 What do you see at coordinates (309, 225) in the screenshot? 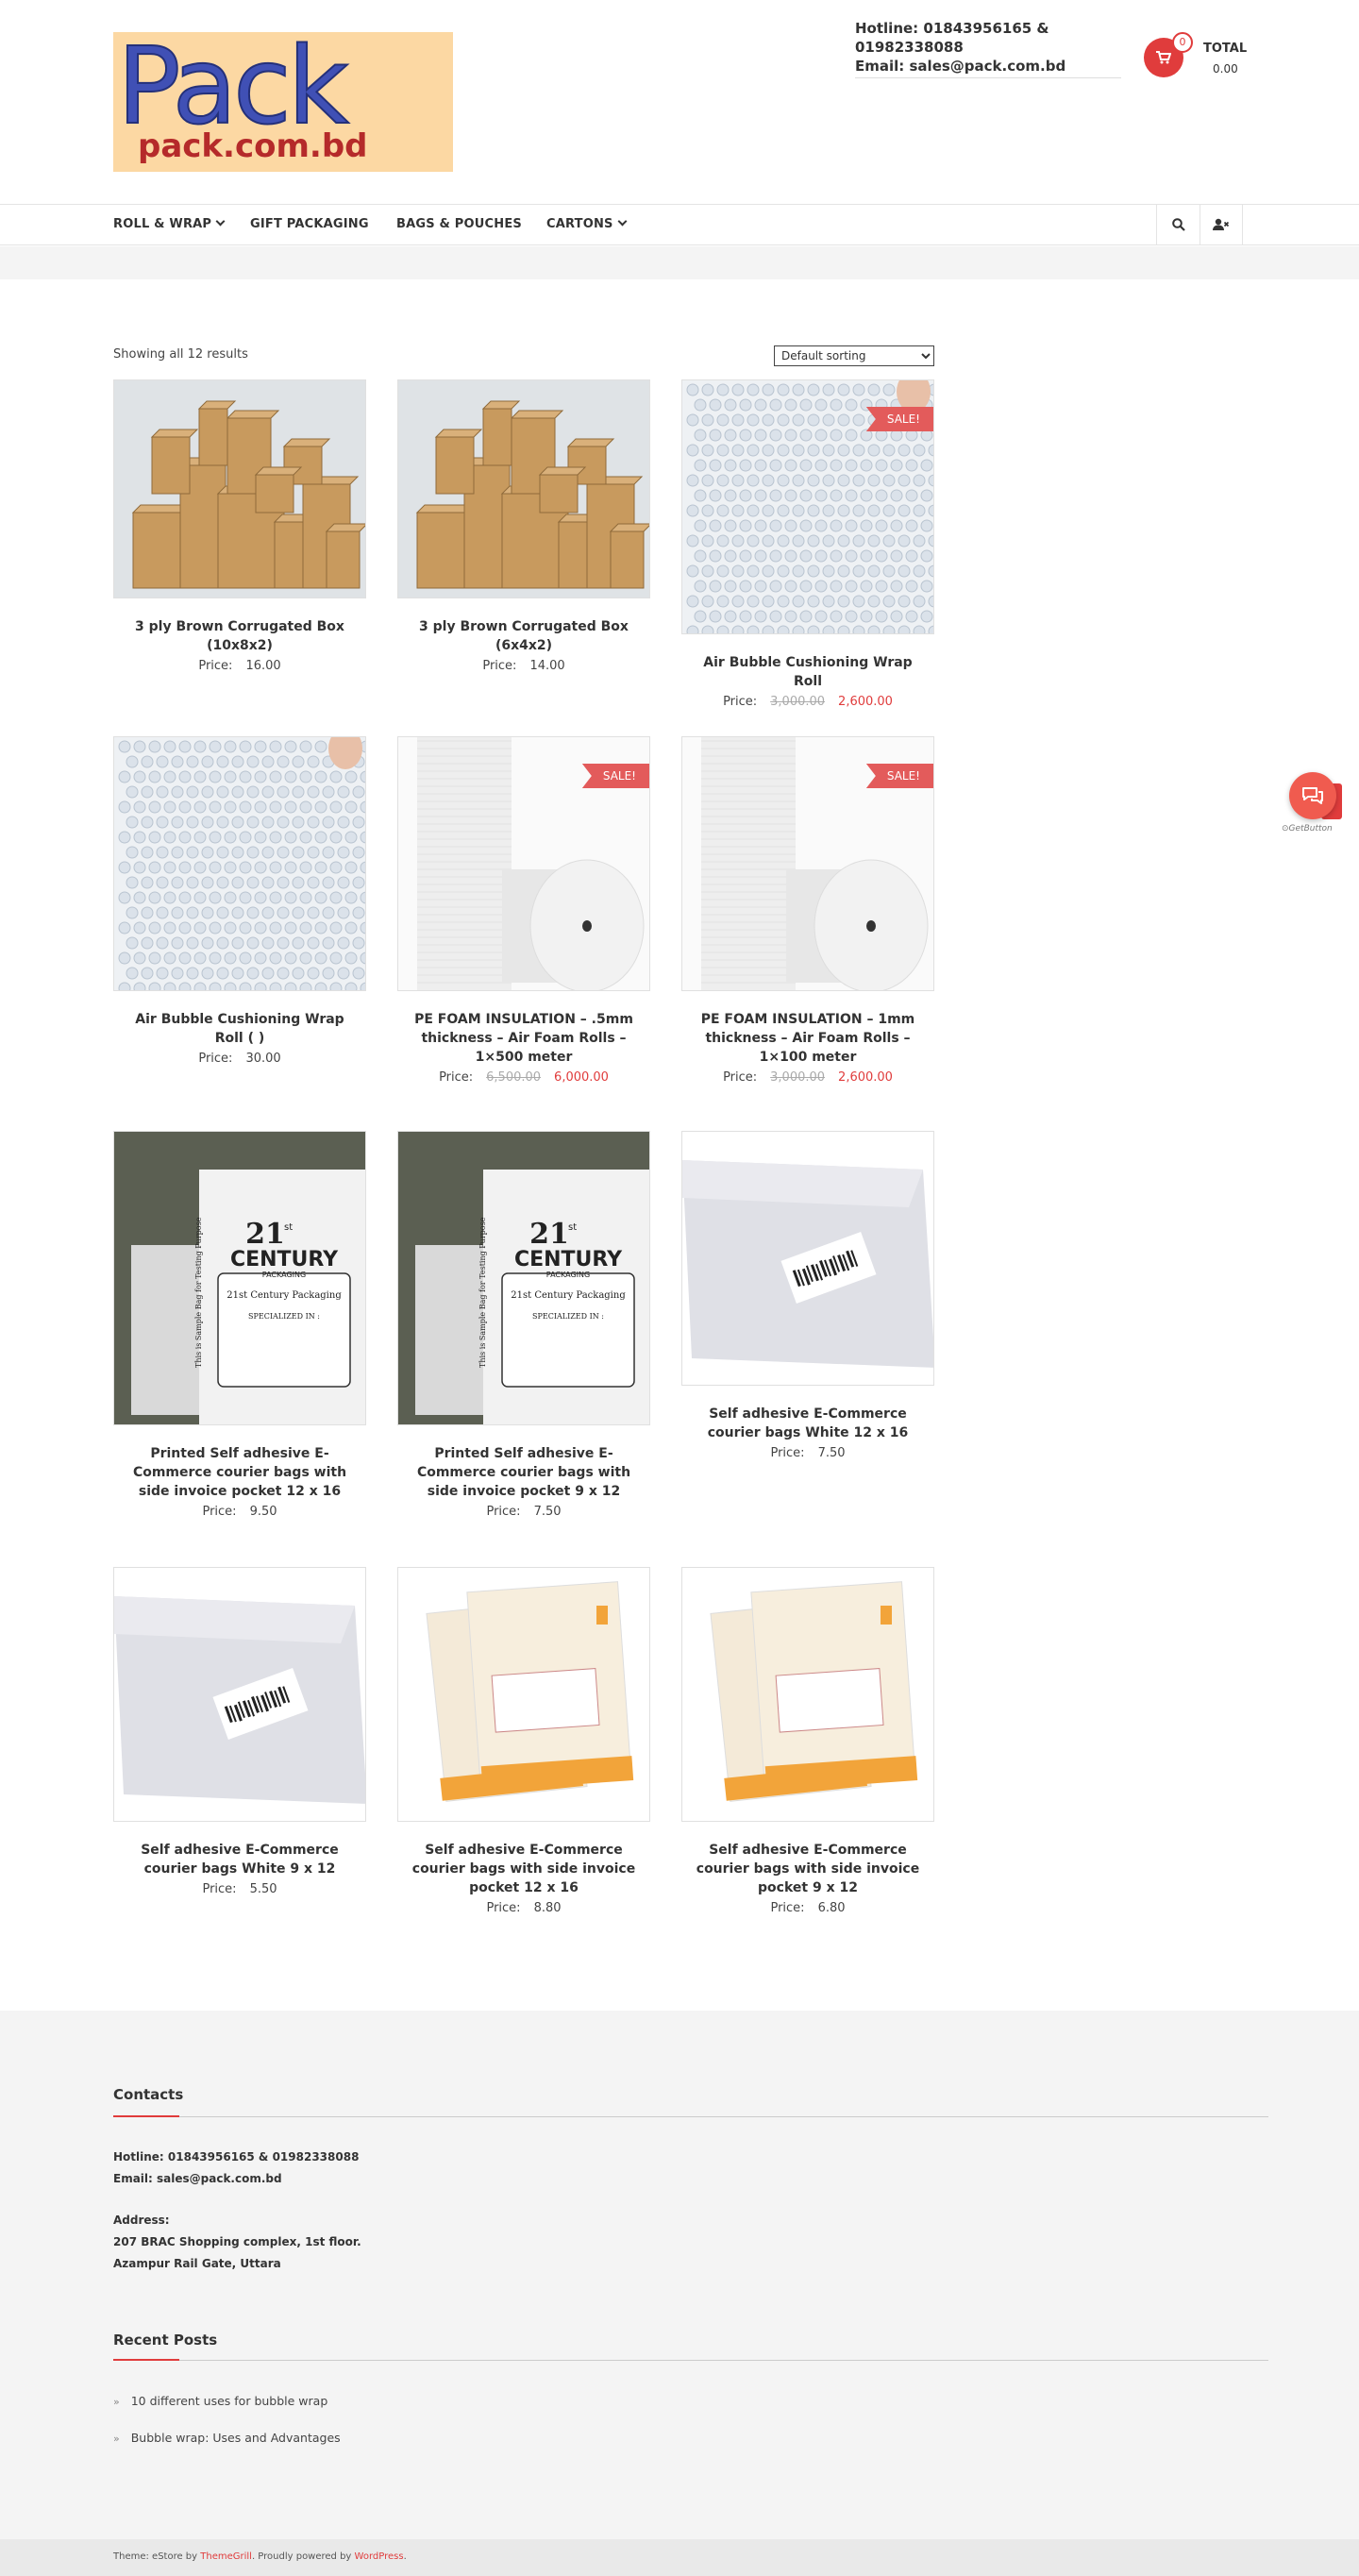
I see `nav-item-gift-packaging: GIFT PACKAGING` at bounding box center [309, 225].